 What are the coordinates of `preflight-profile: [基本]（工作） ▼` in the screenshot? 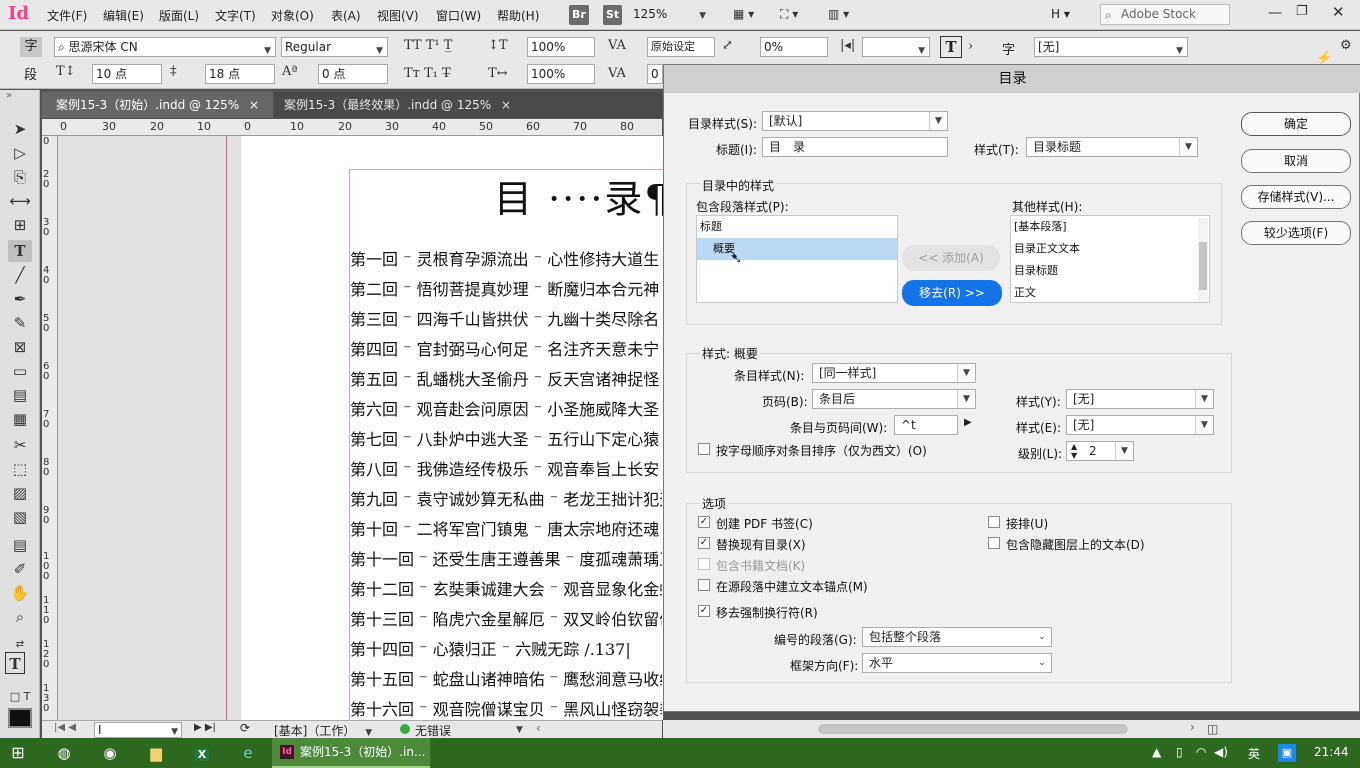 It's located at (323, 730).